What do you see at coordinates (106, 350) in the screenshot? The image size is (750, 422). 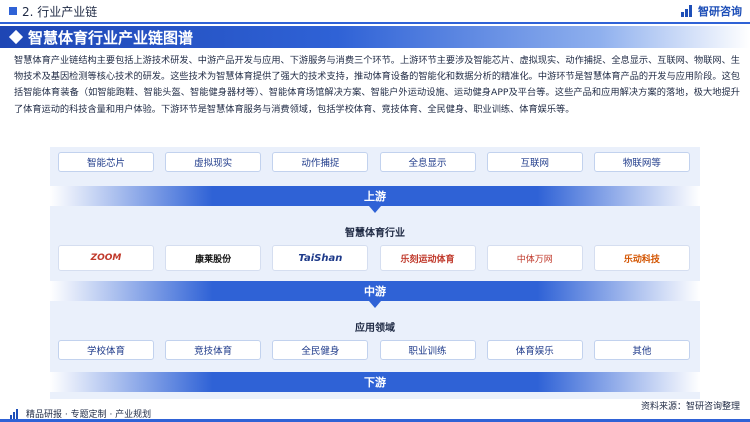 I see `downstream-item: 学校体育` at bounding box center [106, 350].